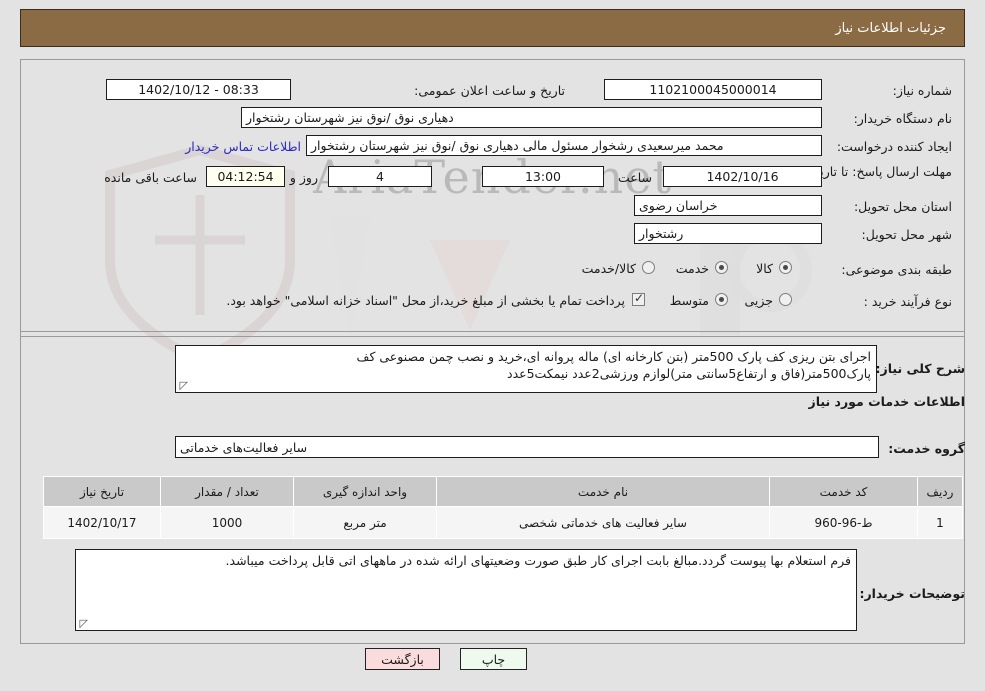 Image resolution: width=985 pixels, height=691 pixels. I want to click on divider-mid2, so click(492, 336).